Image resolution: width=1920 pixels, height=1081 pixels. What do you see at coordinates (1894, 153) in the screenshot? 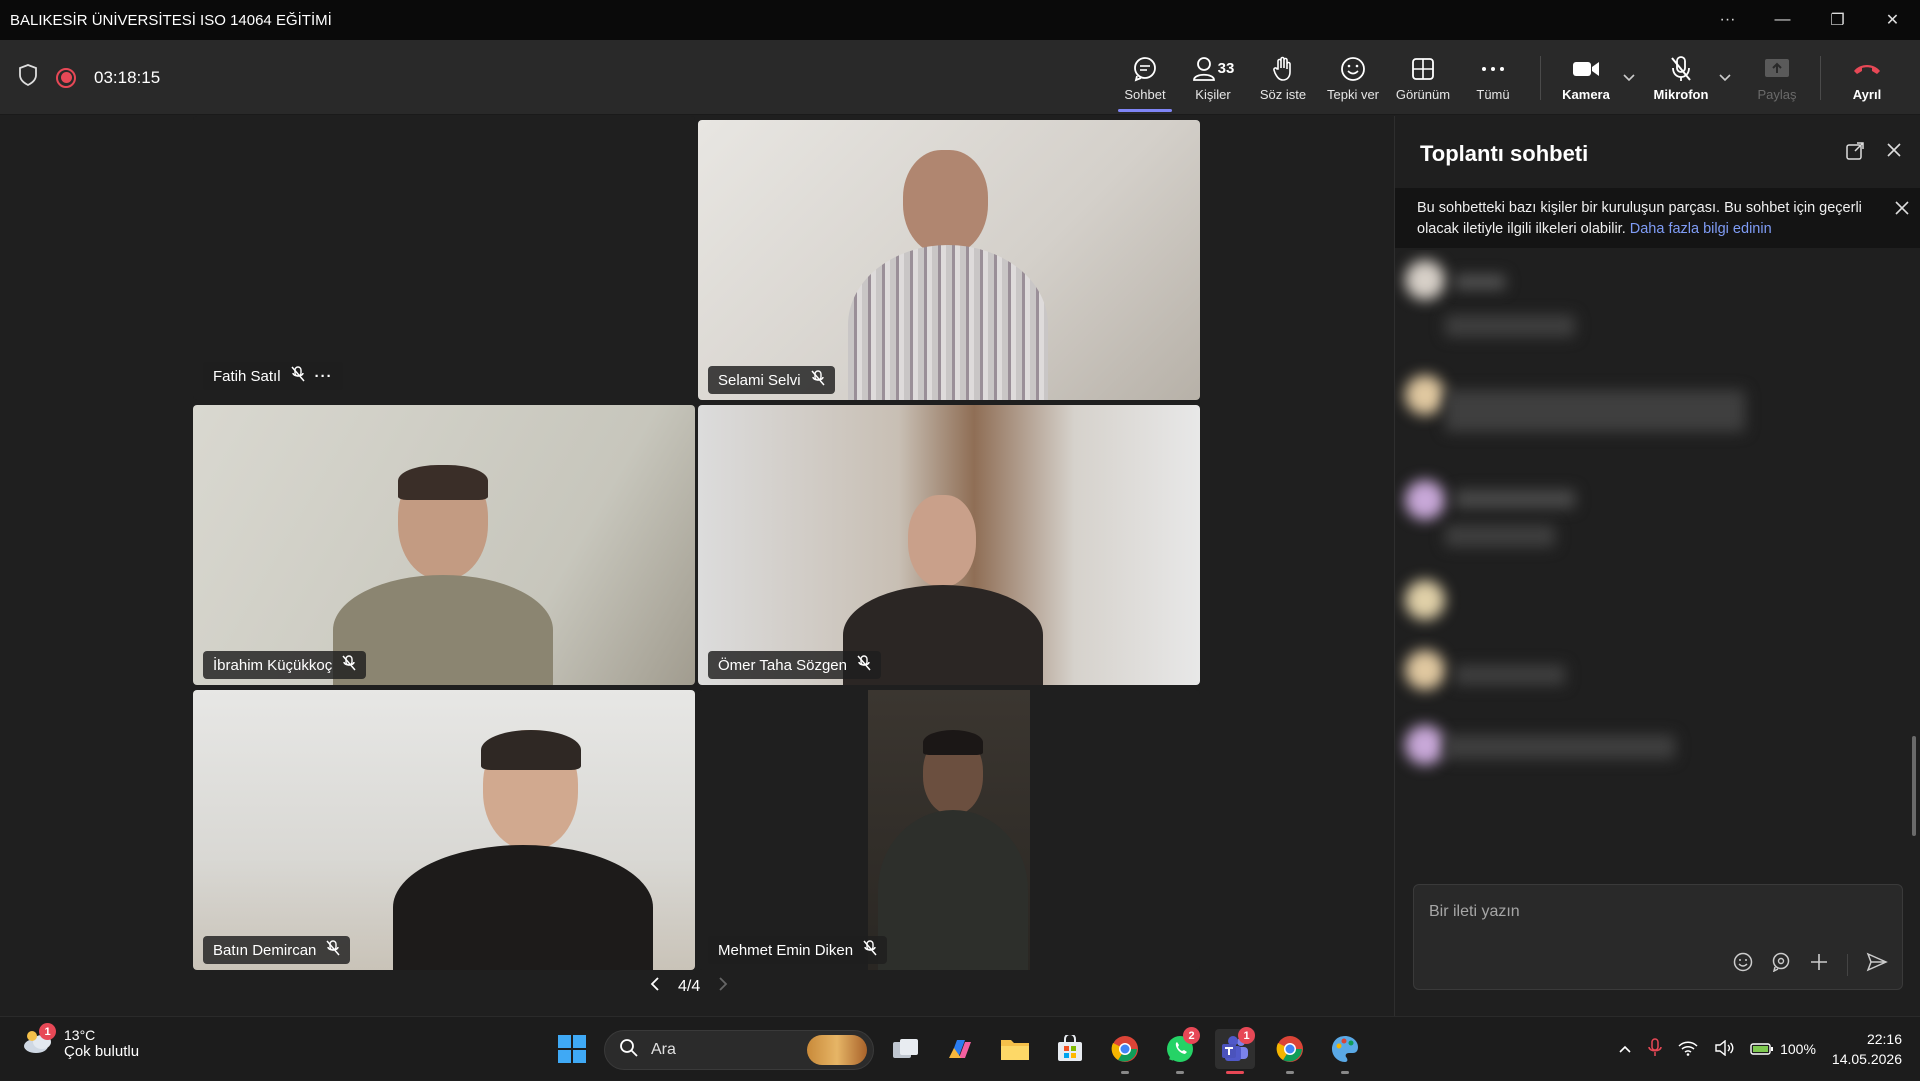
I see `close-chat-icon` at bounding box center [1894, 153].